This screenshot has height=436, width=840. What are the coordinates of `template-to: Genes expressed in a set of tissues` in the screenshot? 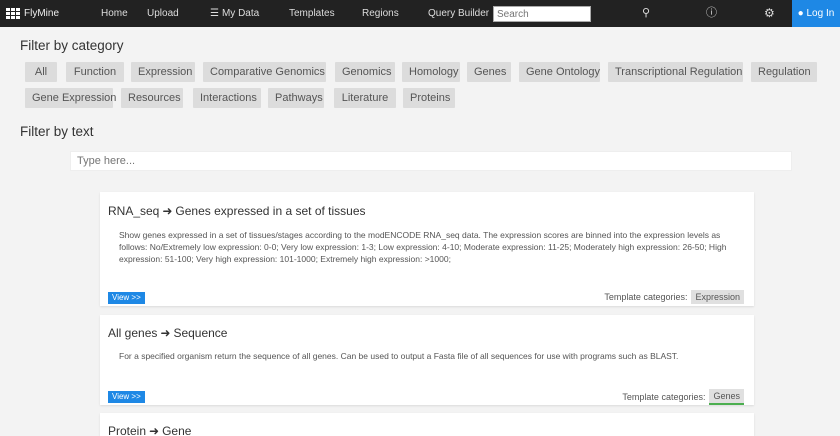 It's located at (270, 211).